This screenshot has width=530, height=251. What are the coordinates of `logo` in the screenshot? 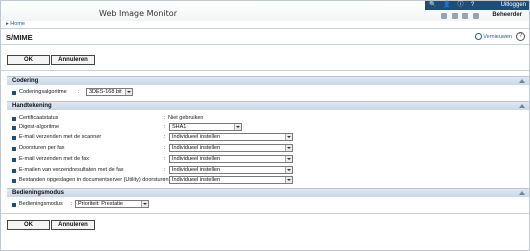 It's located at (50, 11).